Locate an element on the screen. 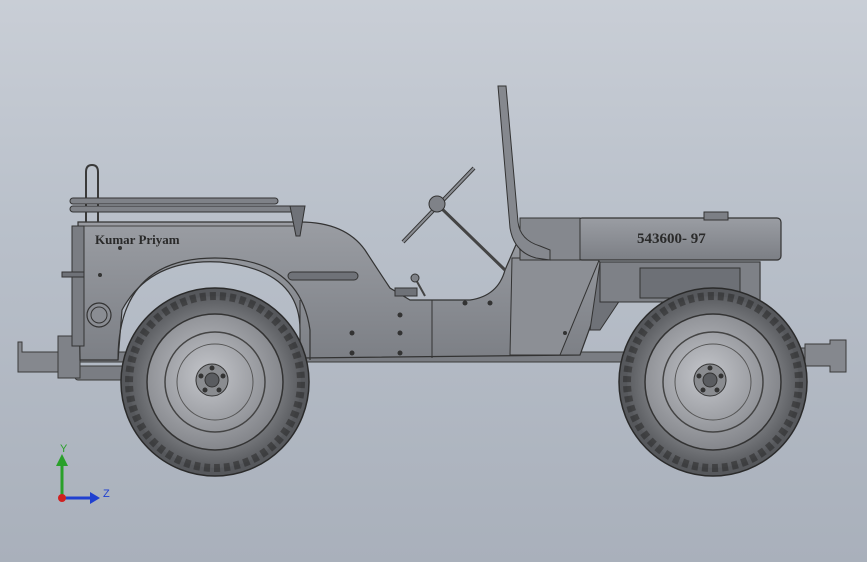 This screenshot has height=562, width=867. side-name-text: Kumar Priyam is located at coordinates (137, 239).